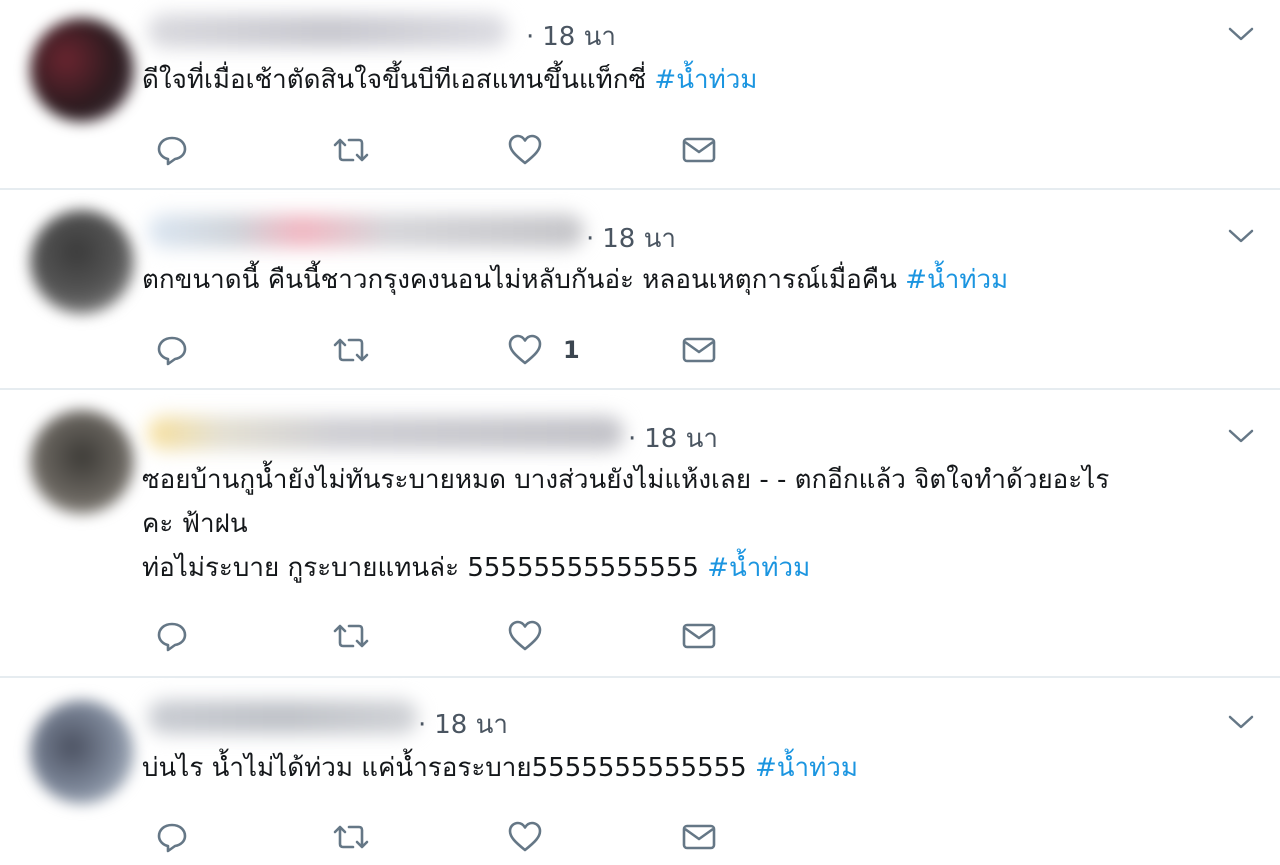  What do you see at coordinates (571, 350) in the screenshot?
I see `like-count: 1` at bounding box center [571, 350].